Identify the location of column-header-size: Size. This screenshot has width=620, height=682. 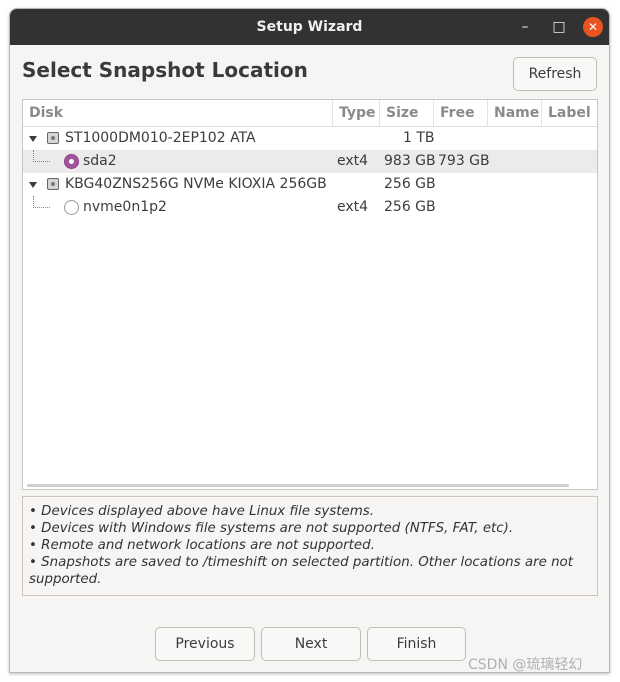
(407, 113).